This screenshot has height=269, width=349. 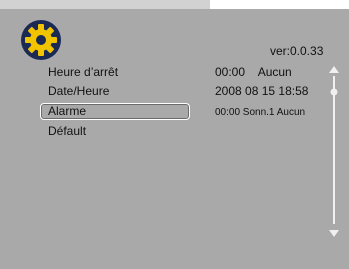 I want to click on menu-value-alarme: 00:00 Sonn.1 Aucun, so click(x=260, y=112).